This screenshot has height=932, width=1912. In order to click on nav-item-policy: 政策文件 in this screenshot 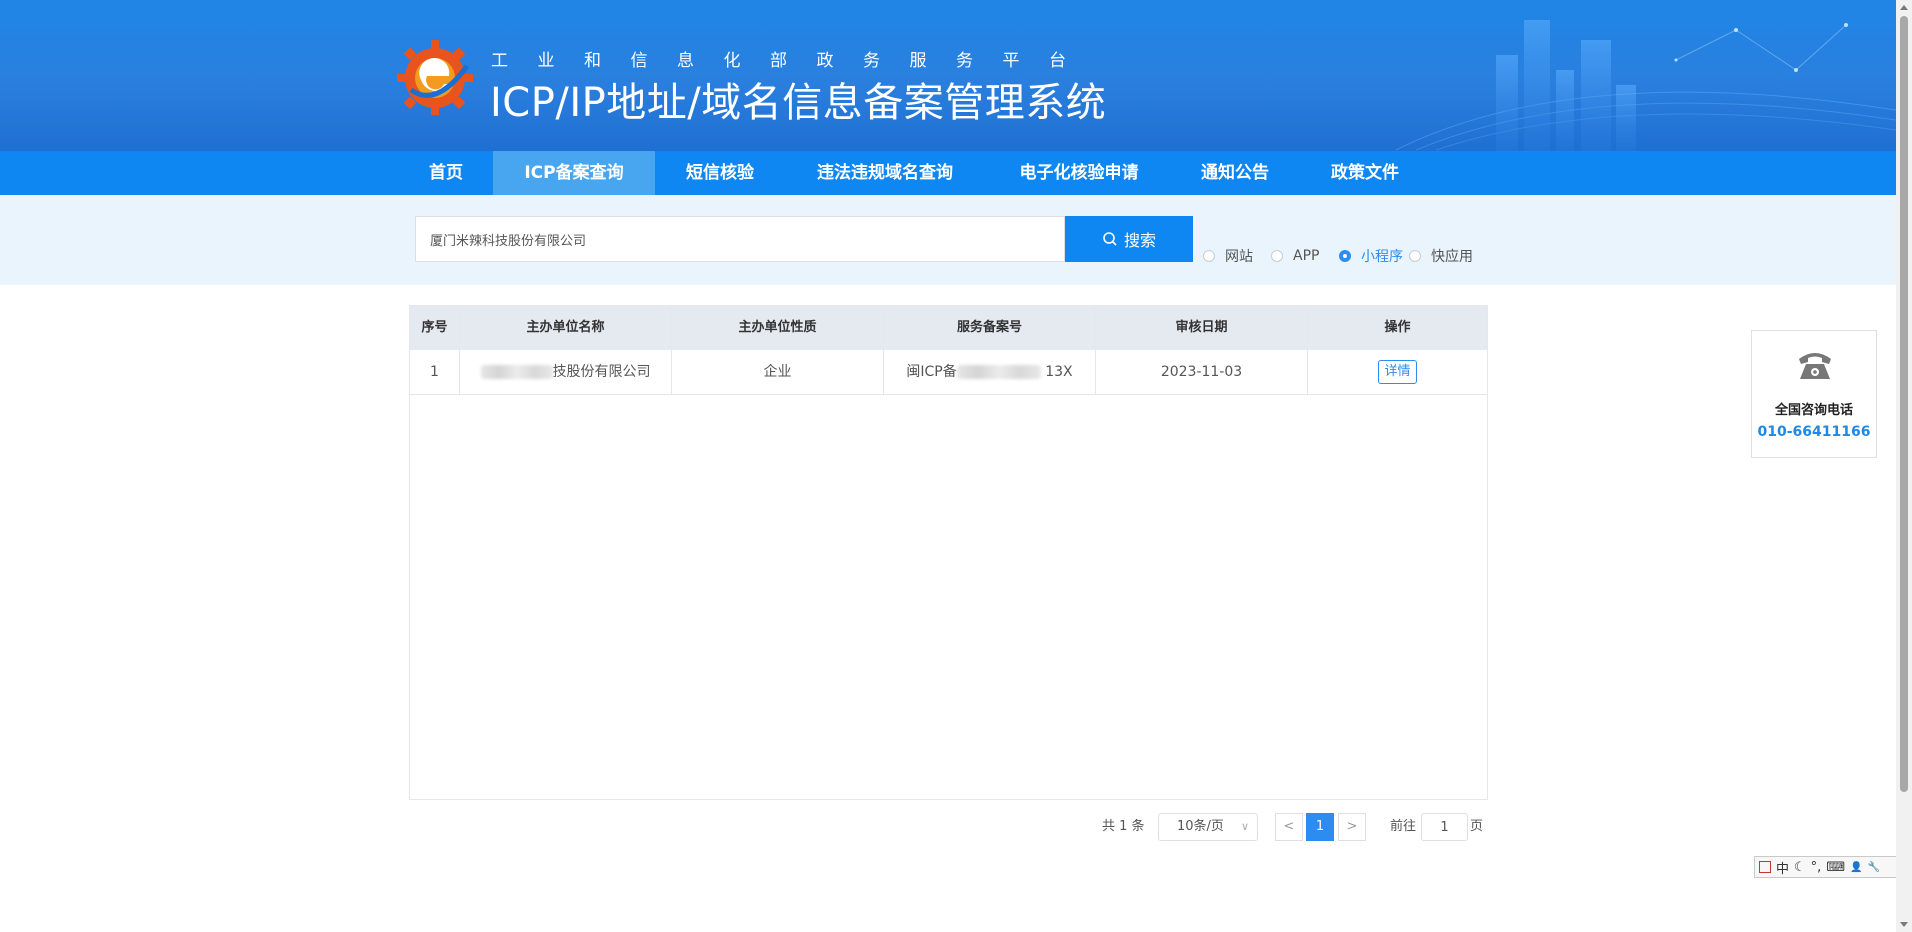, I will do `click(1365, 173)`.